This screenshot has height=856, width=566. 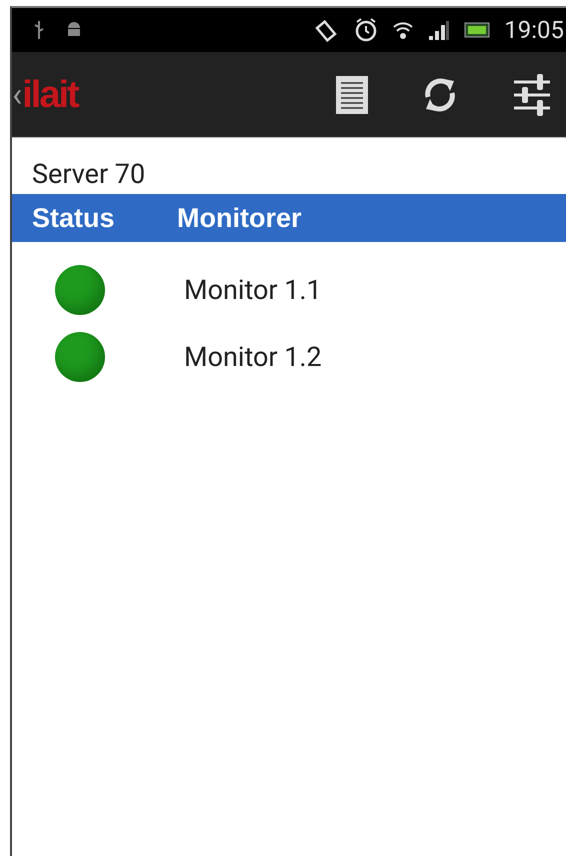 I want to click on list-icon, so click(x=352, y=95).